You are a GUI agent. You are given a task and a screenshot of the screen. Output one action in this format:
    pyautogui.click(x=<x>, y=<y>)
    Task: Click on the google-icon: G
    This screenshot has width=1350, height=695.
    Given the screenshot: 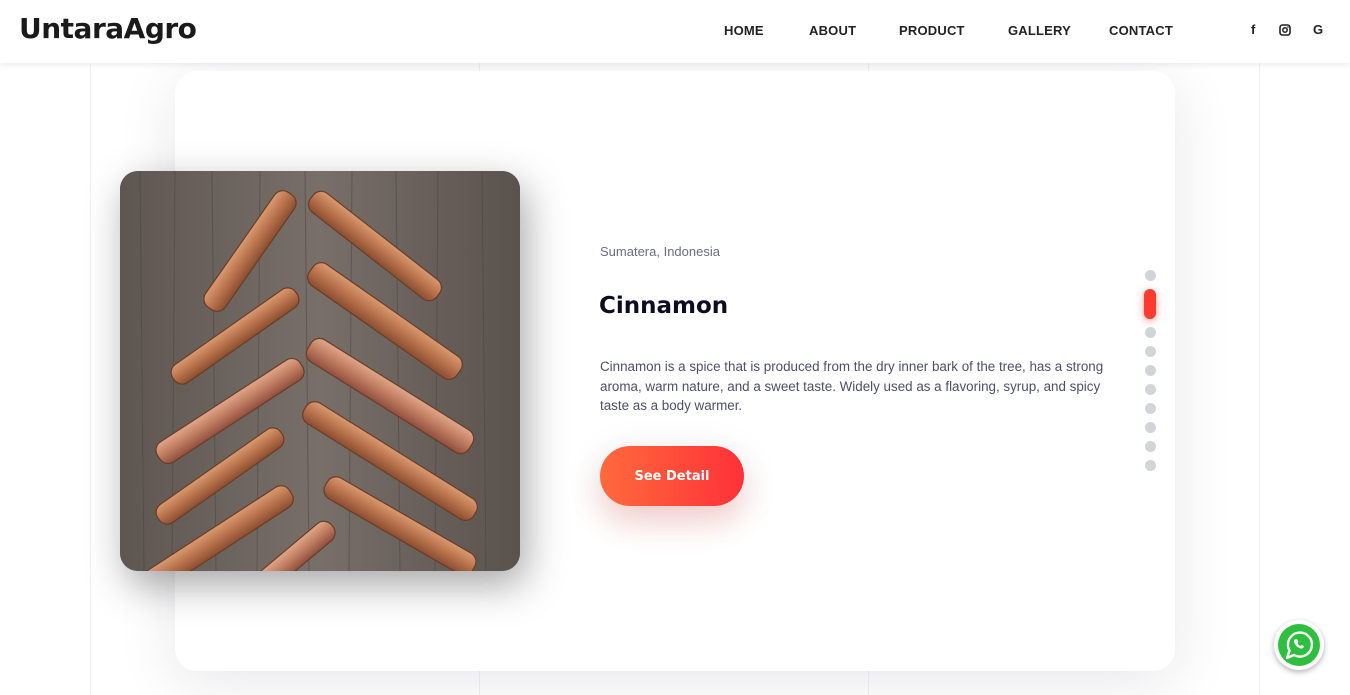 What is the action you would take?
    pyautogui.click(x=1318, y=29)
    